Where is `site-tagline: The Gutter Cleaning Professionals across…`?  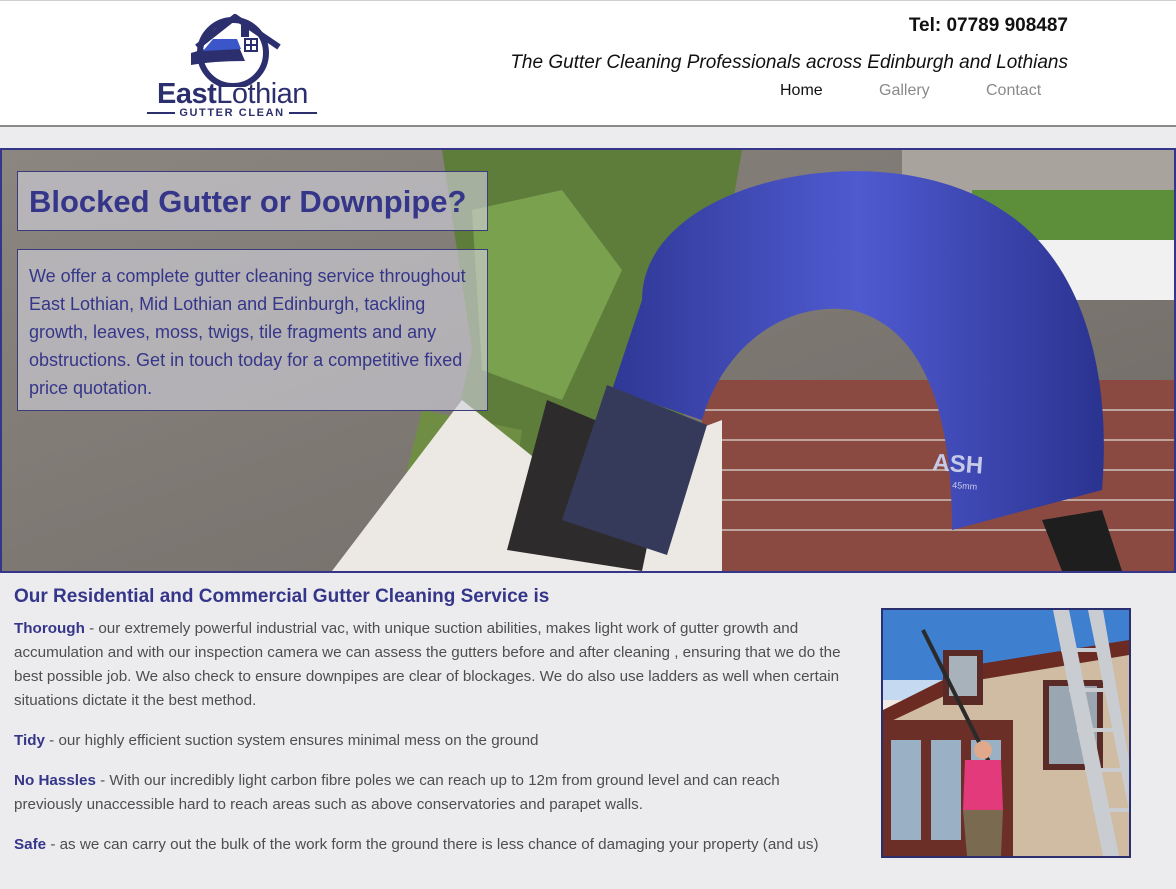 site-tagline: The Gutter Cleaning Professionals across… is located at coordinates (789, 62).